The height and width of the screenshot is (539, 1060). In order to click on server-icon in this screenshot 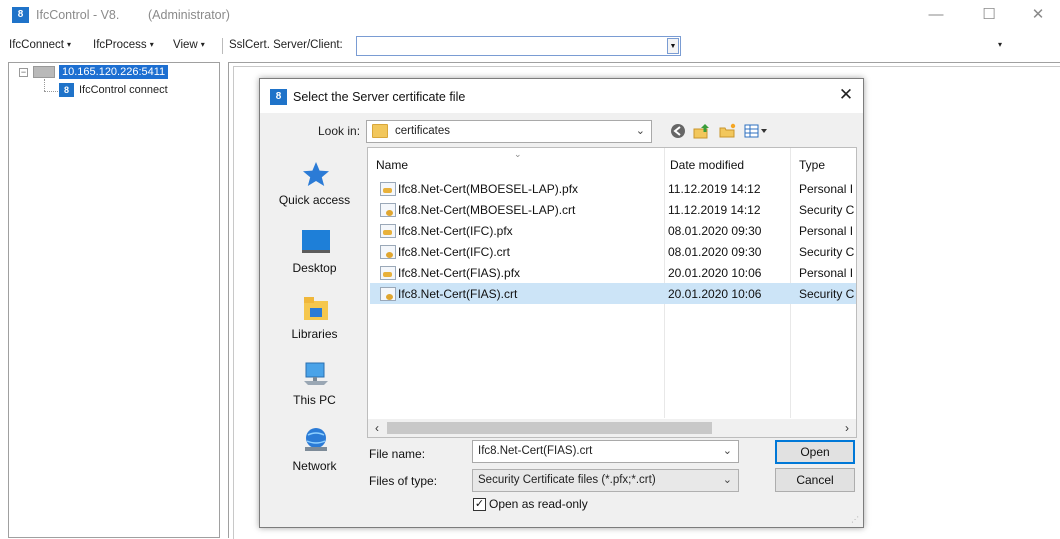, I will do `click(44, 72)`.